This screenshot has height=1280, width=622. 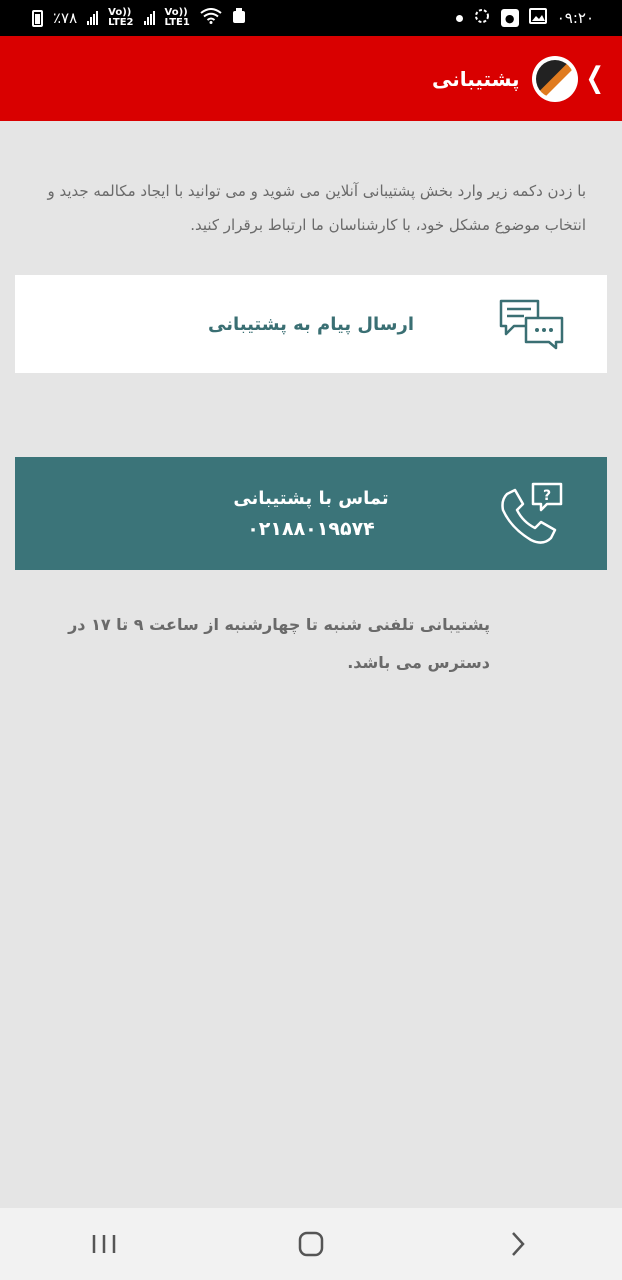 I want to click on status-bar: ٪۷۸ Vo)) LTE2 Vo)) LTE1 ● ۰۹:۲۰, so click(x=311, y=18).